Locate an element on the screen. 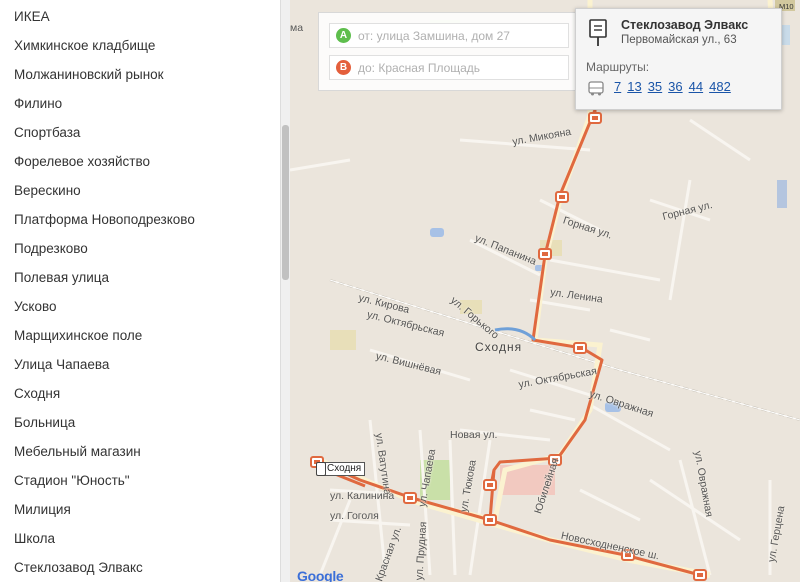  stop-list-item: Спортбаза is located at coordinates (145, 132).